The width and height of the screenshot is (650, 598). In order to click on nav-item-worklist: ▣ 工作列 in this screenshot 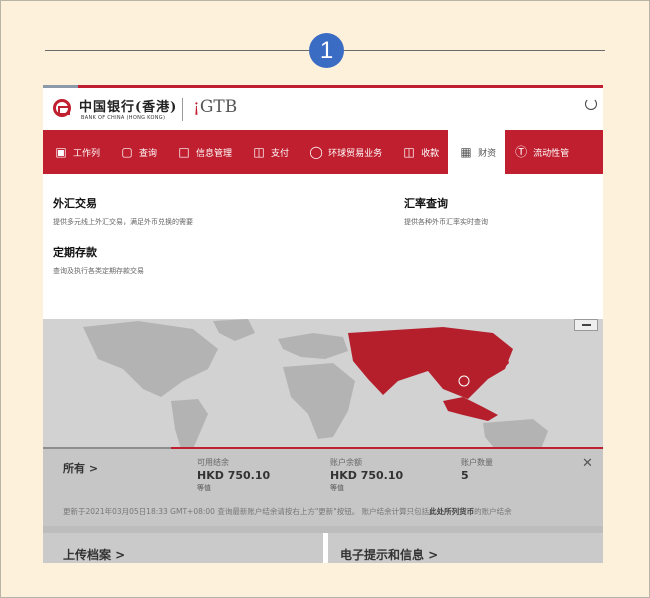, I will do `click(76, 152)`.